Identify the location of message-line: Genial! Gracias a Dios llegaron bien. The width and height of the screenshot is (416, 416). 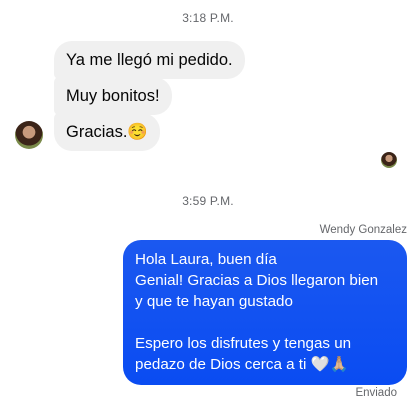
(257, 280).